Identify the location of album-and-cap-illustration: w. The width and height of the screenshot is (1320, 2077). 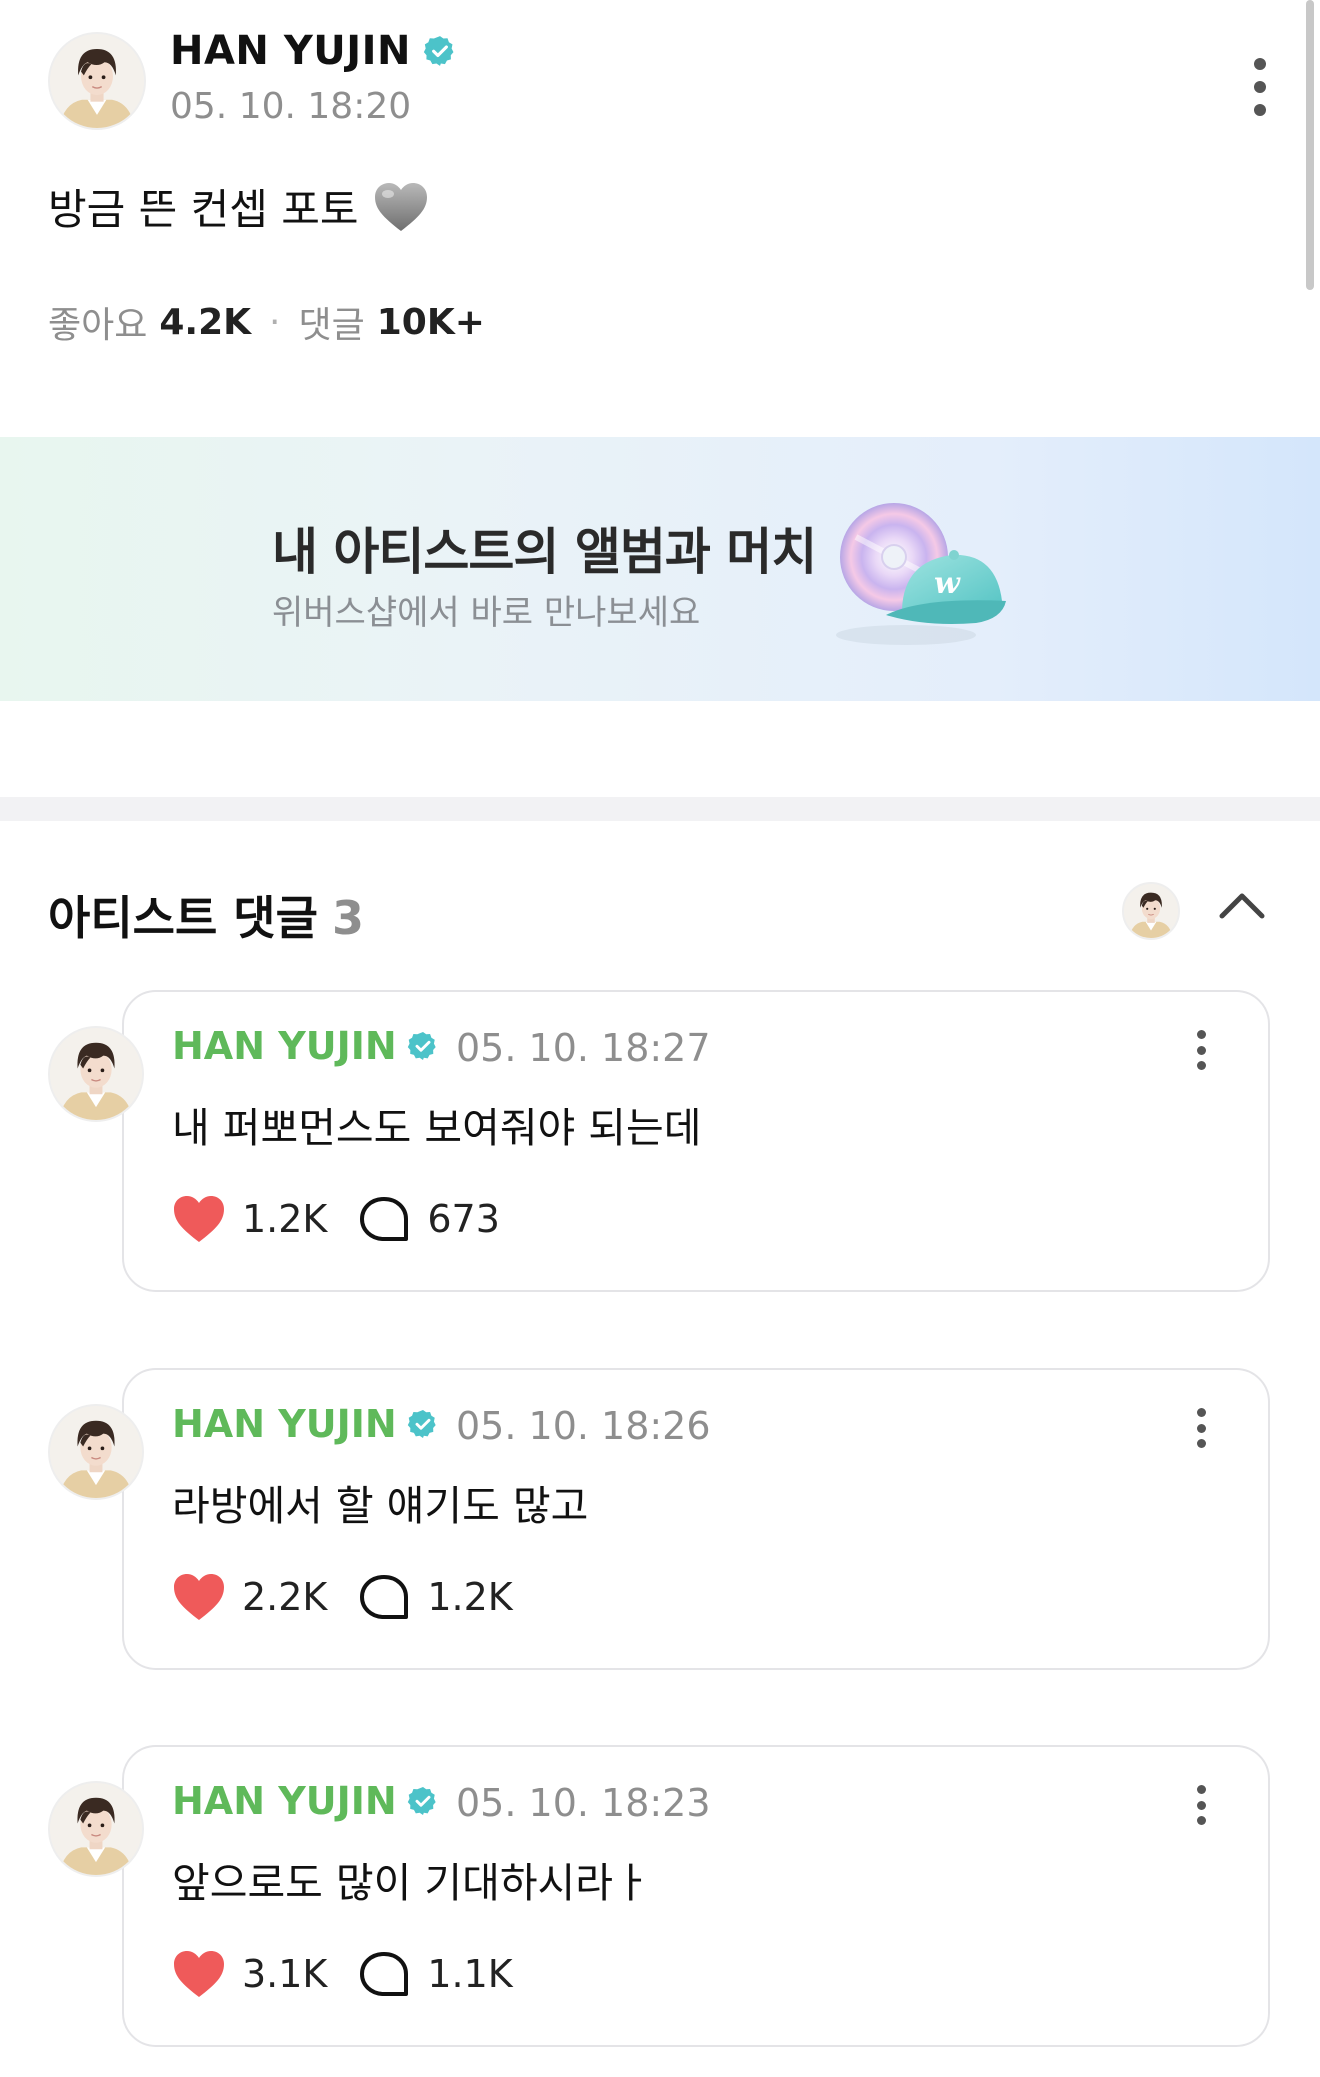
(936, 577).